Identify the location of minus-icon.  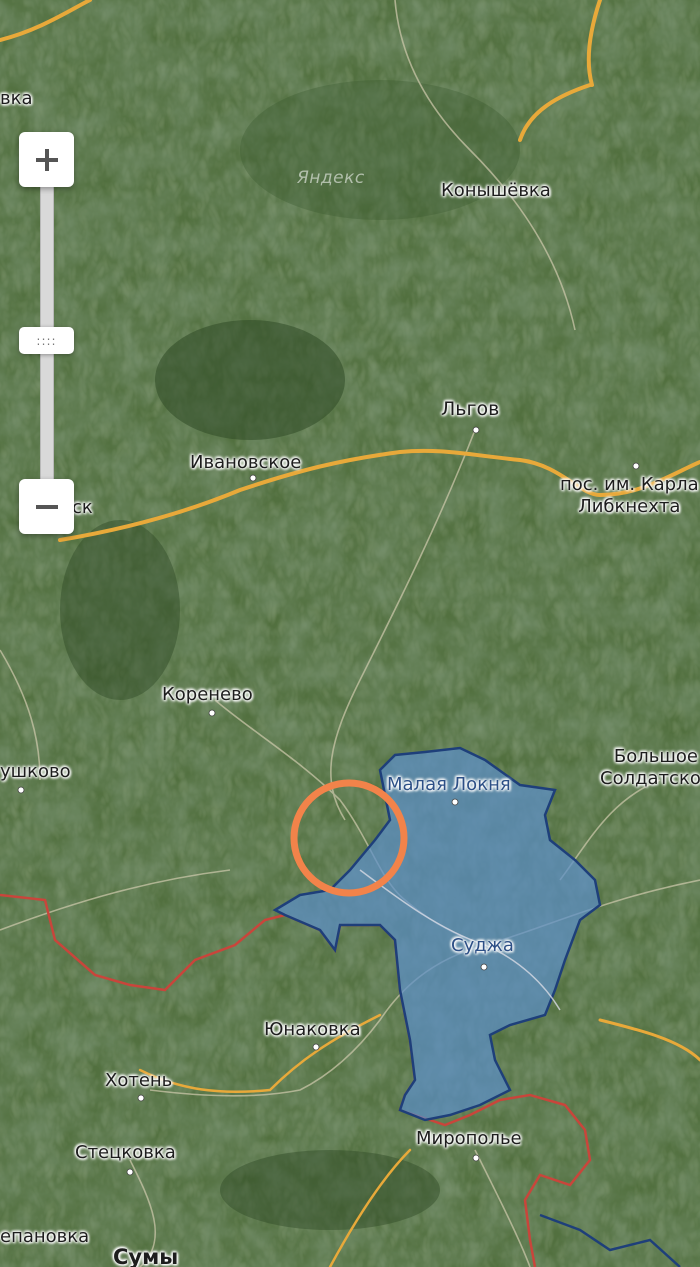
(46, 506).